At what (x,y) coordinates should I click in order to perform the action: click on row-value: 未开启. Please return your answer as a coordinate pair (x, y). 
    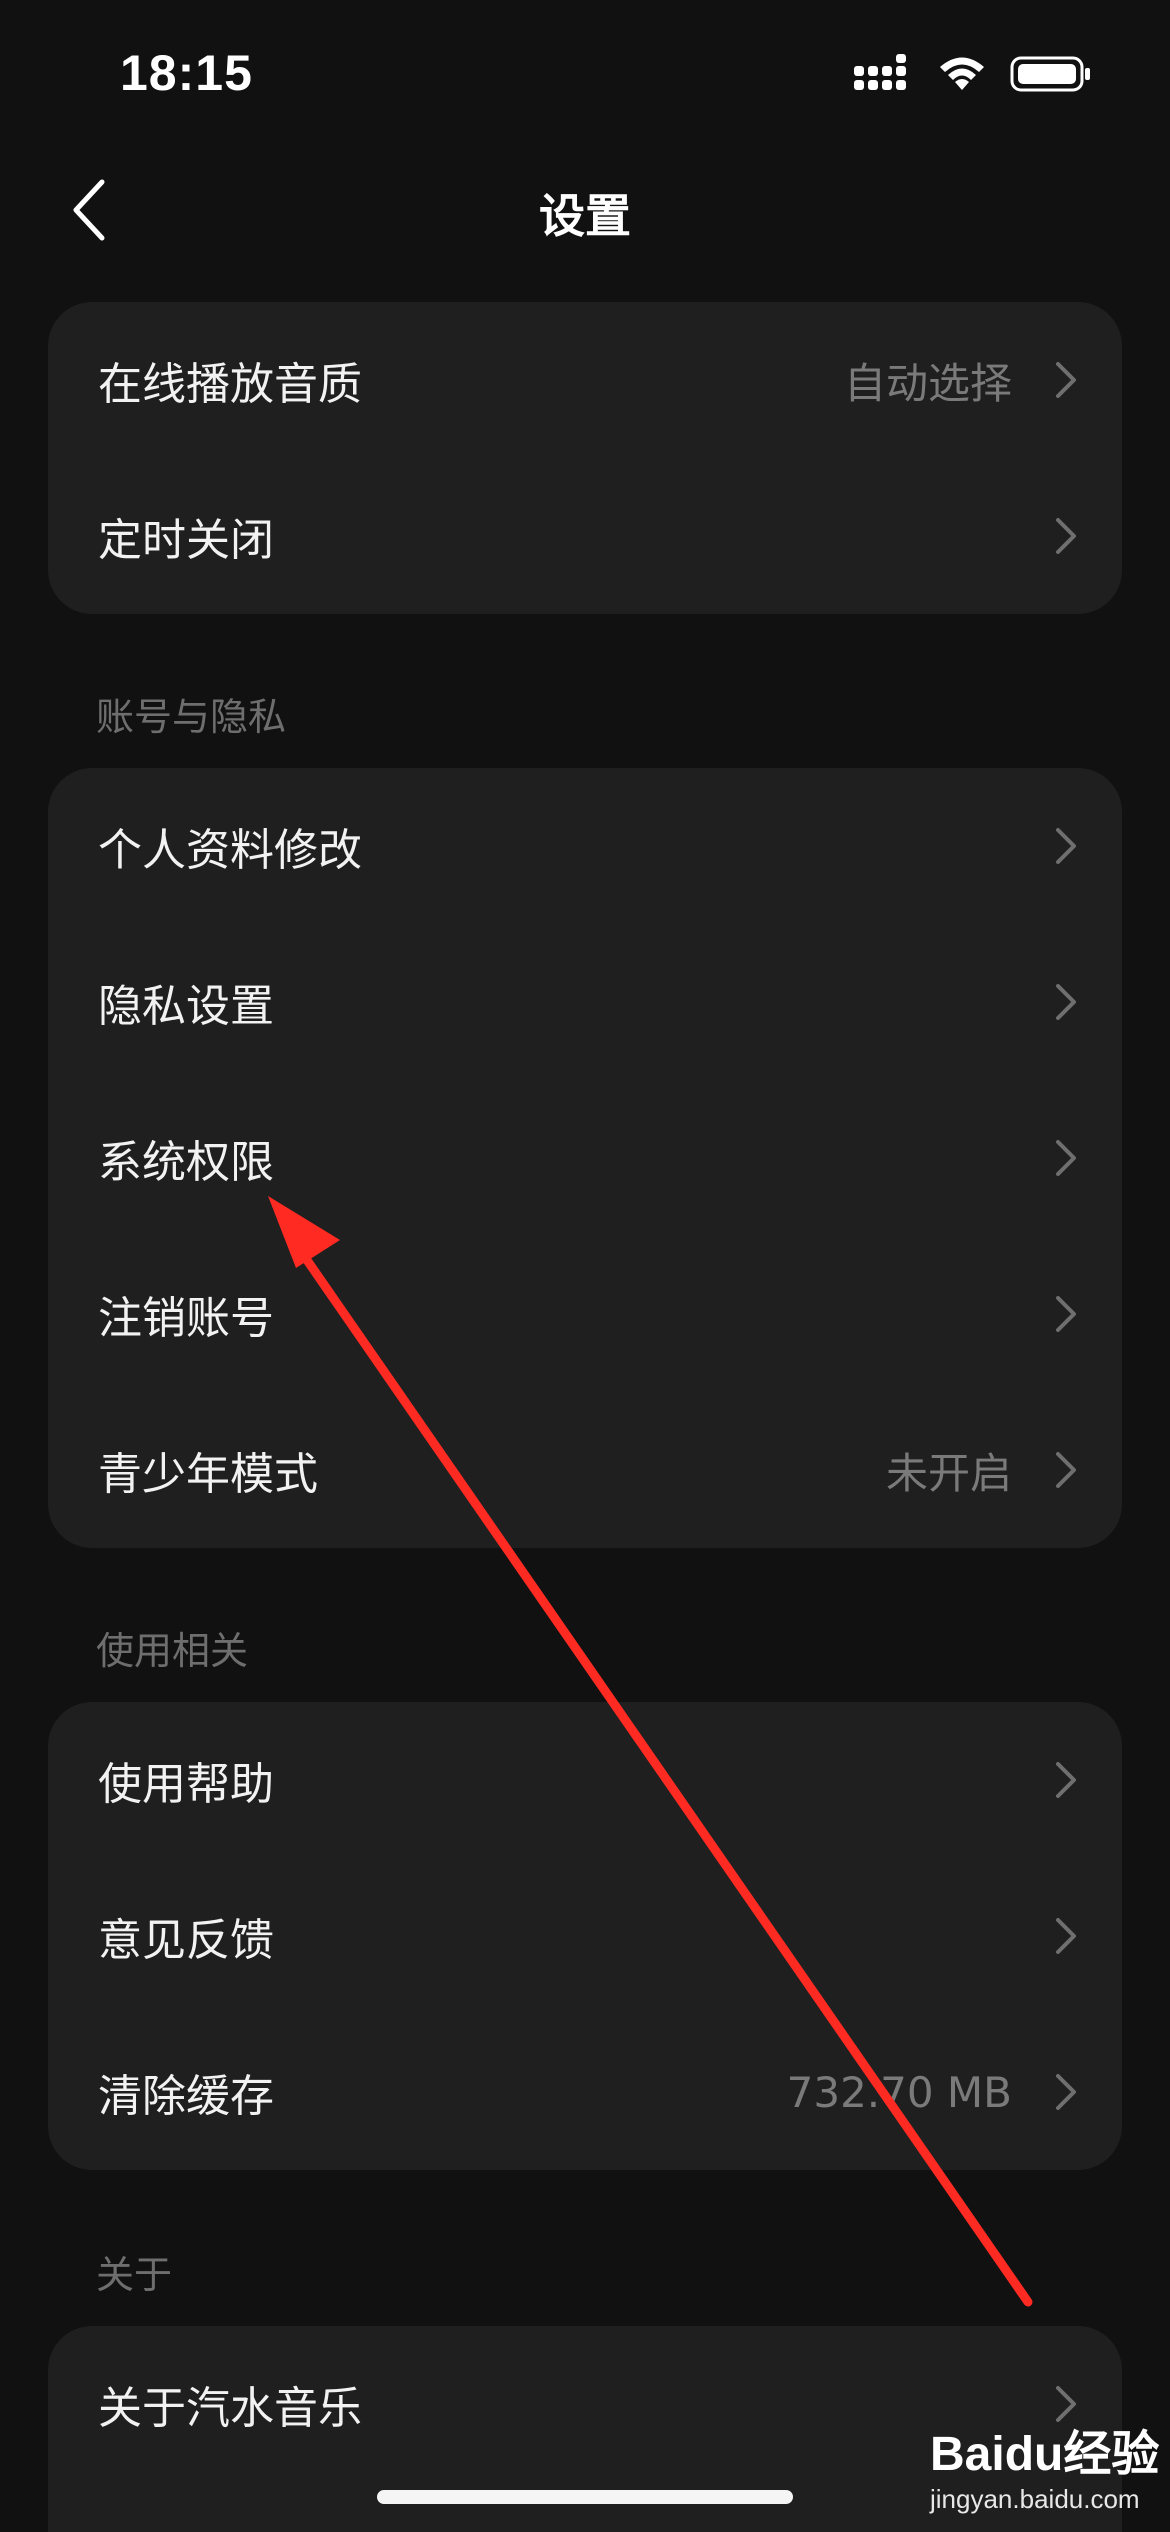
    Looking at the image, I should click on (948, 1473).